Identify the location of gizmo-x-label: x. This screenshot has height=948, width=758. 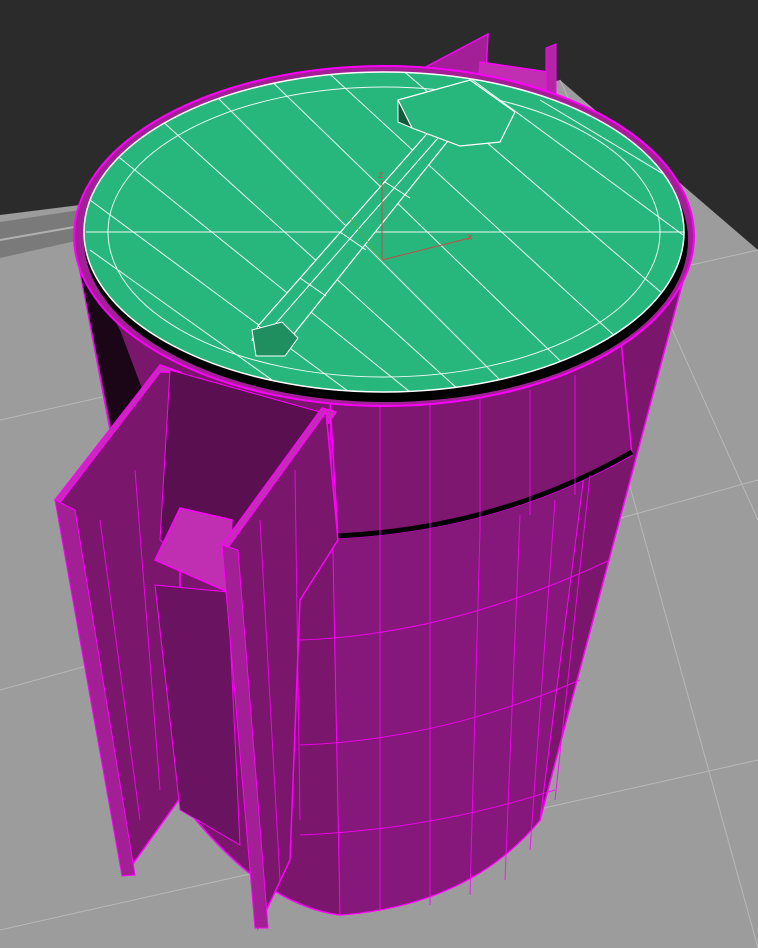
(470, 237).